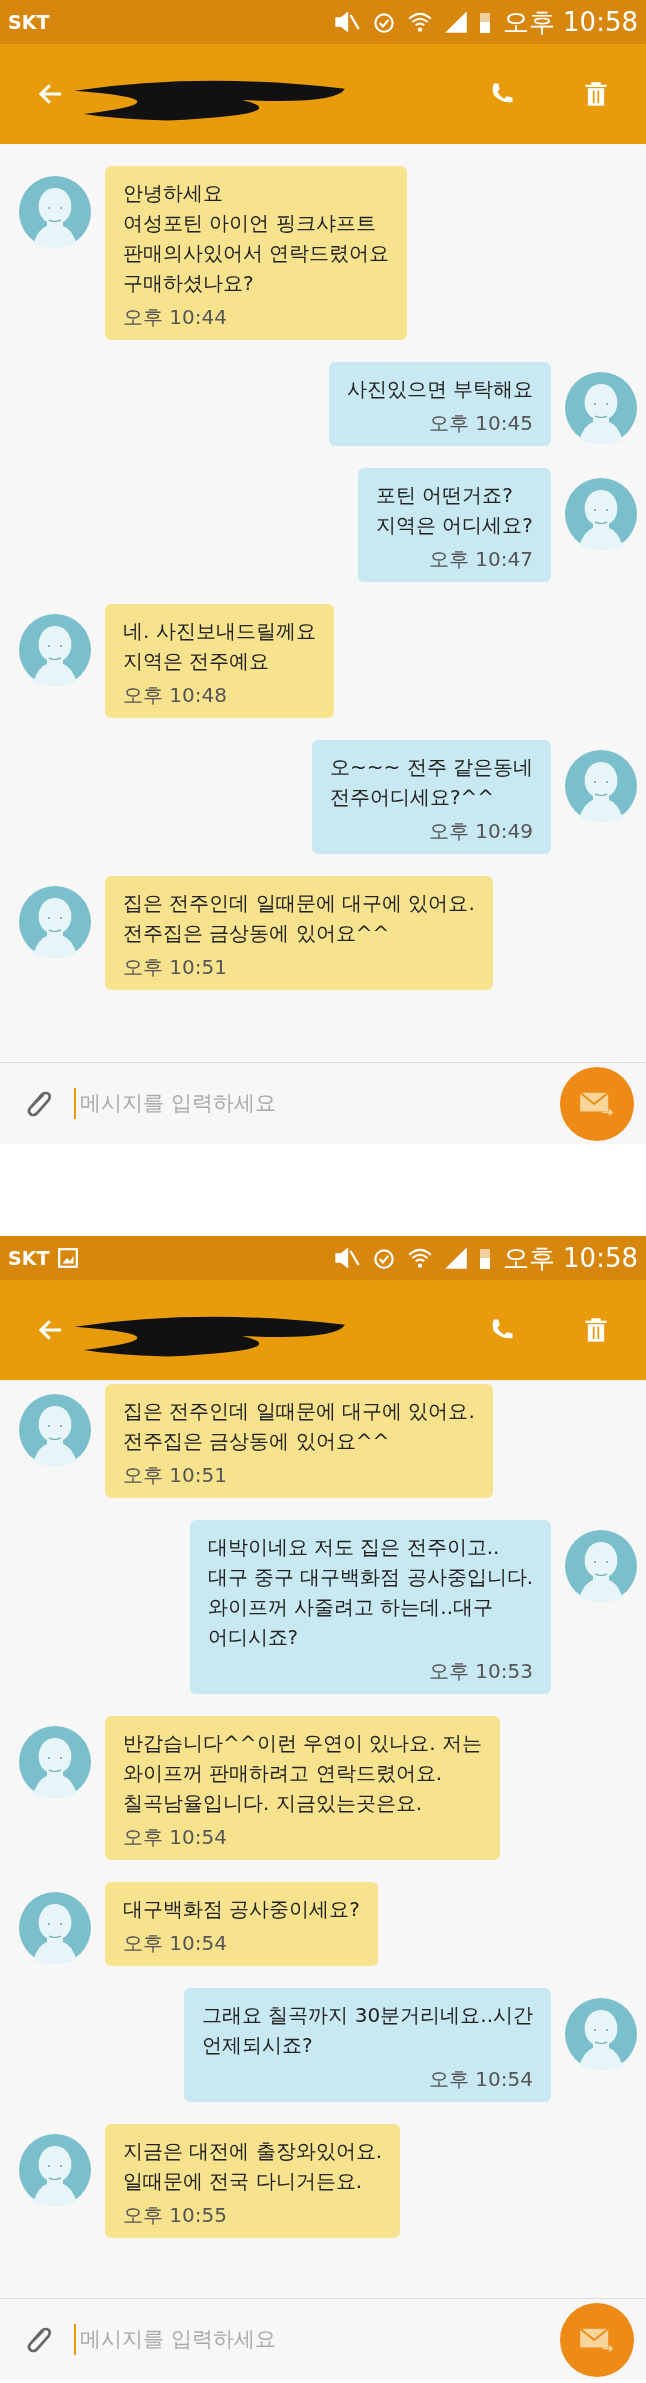 Image resolution: width=646 pixels, height=2383 pixels. I want to click on message-time: 오후 10:44, so click(175, 317).